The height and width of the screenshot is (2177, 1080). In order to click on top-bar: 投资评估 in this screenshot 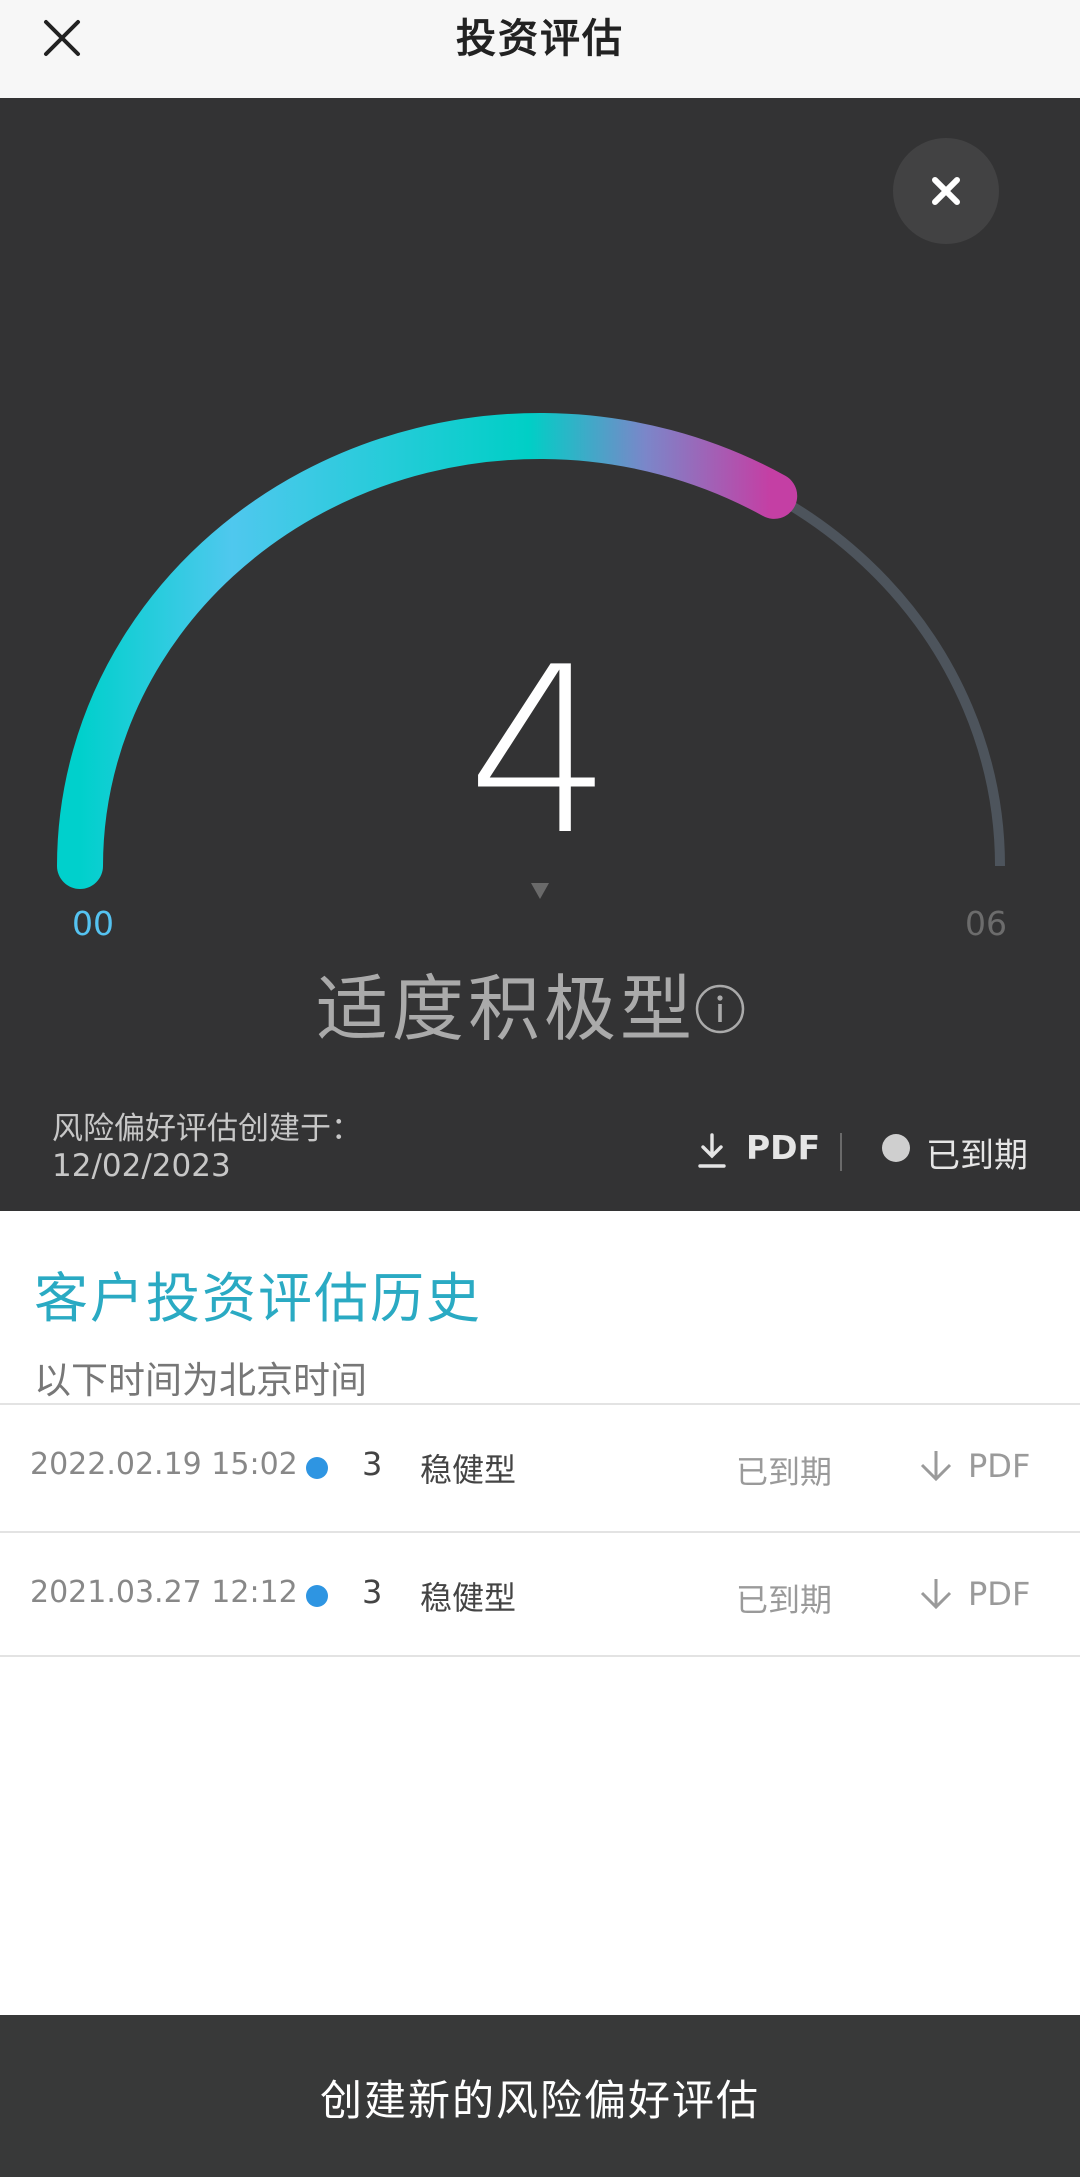, I will do `click(540, 49)`.